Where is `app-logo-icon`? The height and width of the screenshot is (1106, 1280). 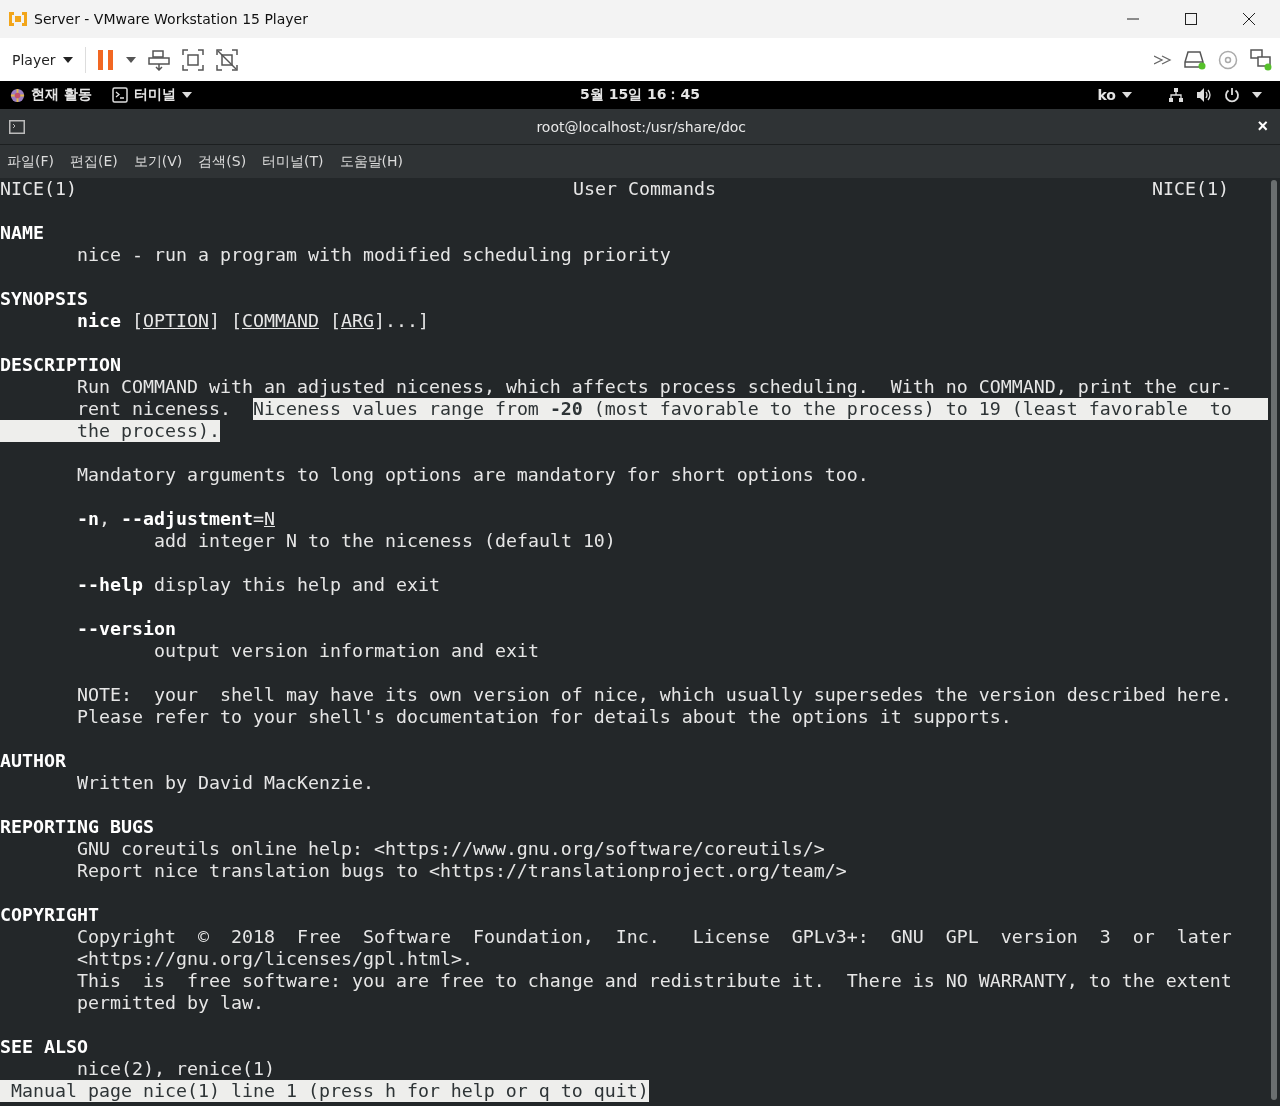
app-logo-icon is located at coordinates (18, 19).